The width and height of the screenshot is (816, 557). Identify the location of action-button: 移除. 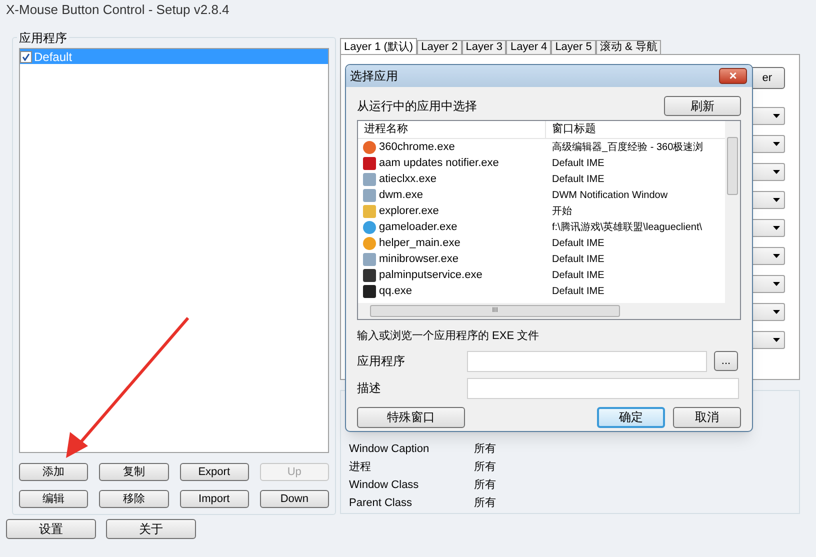
(133, 499).